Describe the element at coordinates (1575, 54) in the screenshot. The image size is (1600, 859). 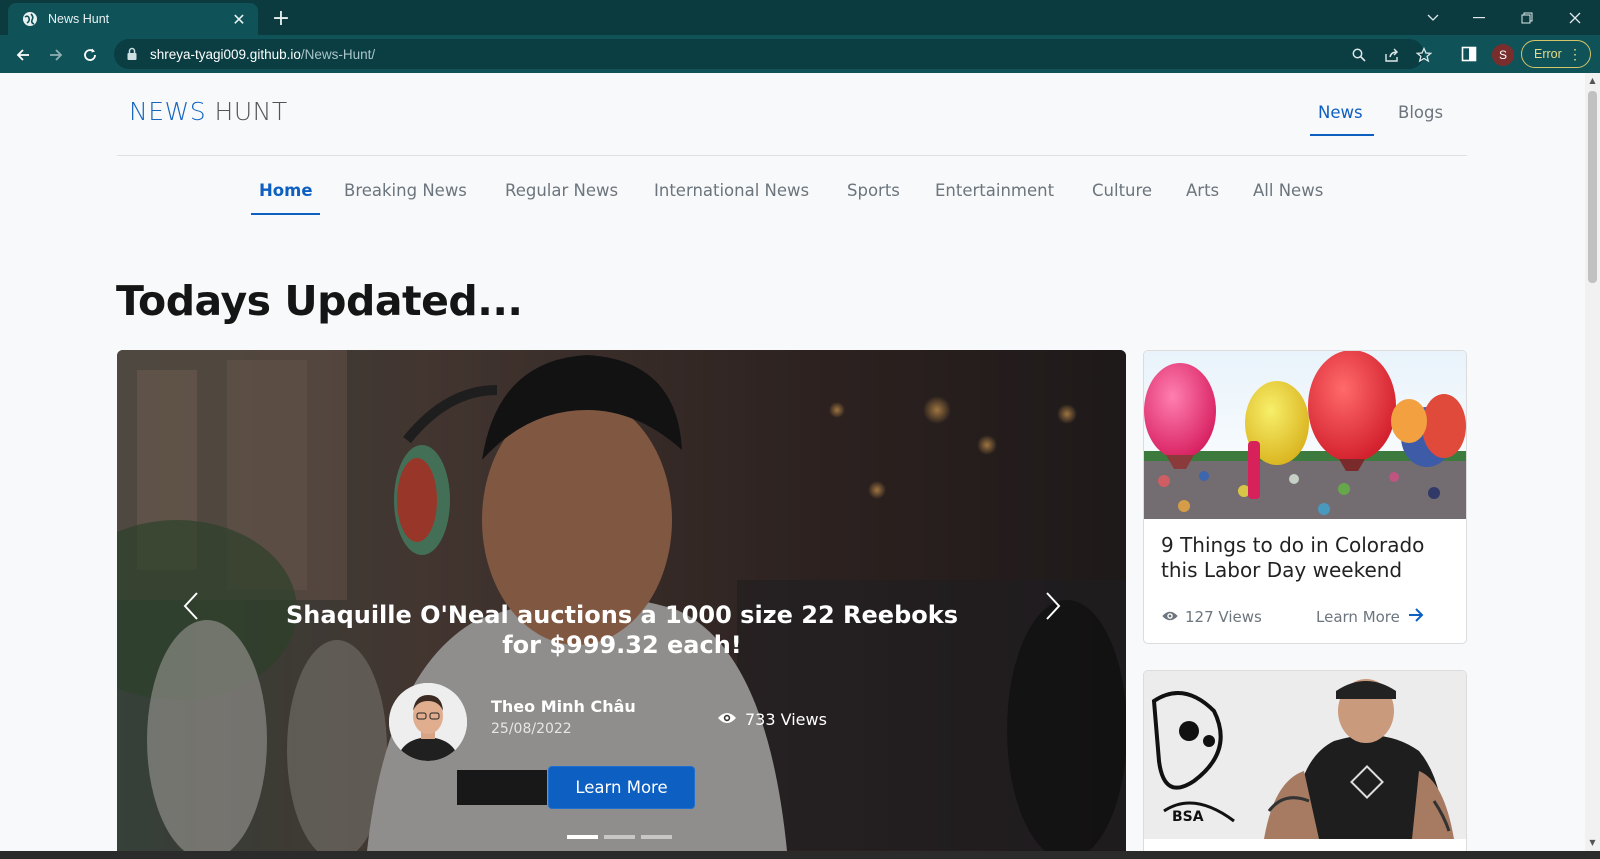
I see `more-options-icon: ⋮` at that location.